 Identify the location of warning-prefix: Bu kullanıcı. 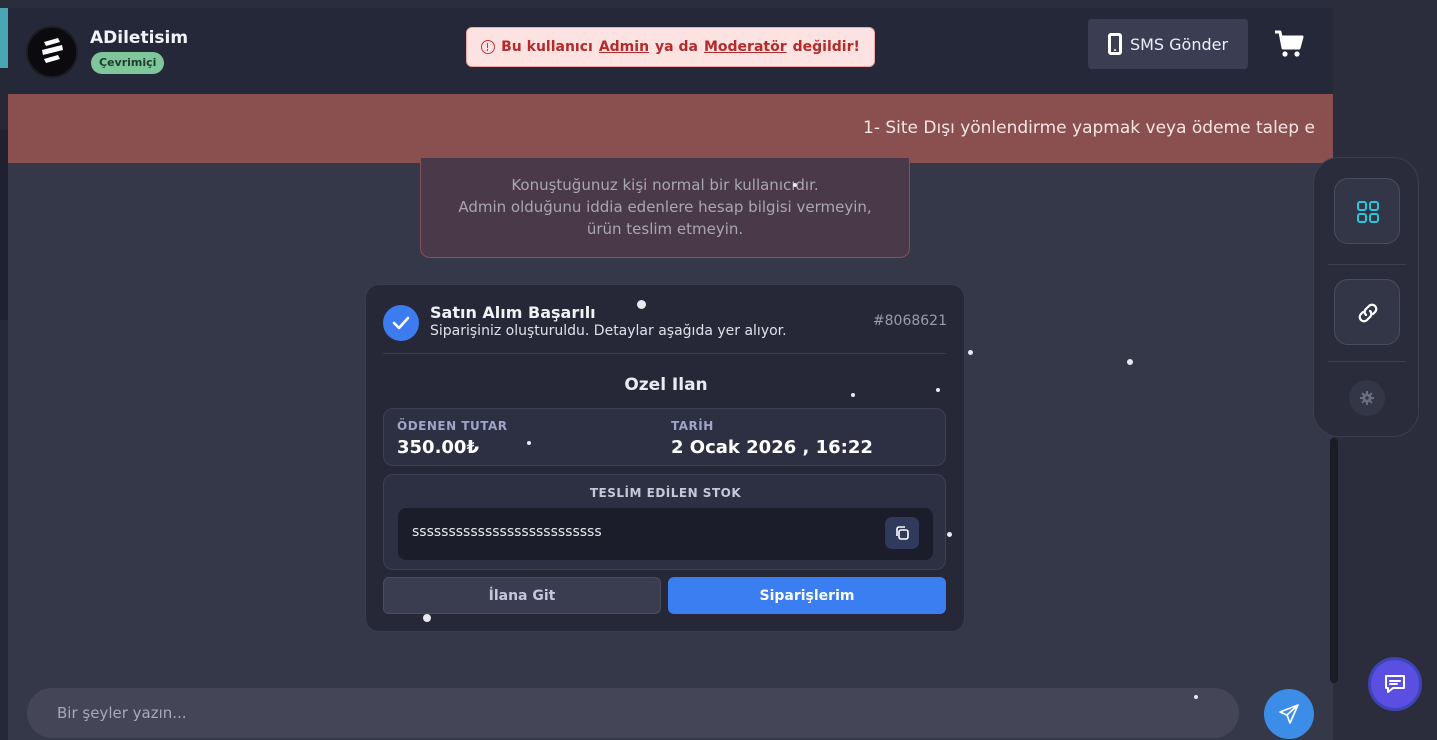
(547, 47).